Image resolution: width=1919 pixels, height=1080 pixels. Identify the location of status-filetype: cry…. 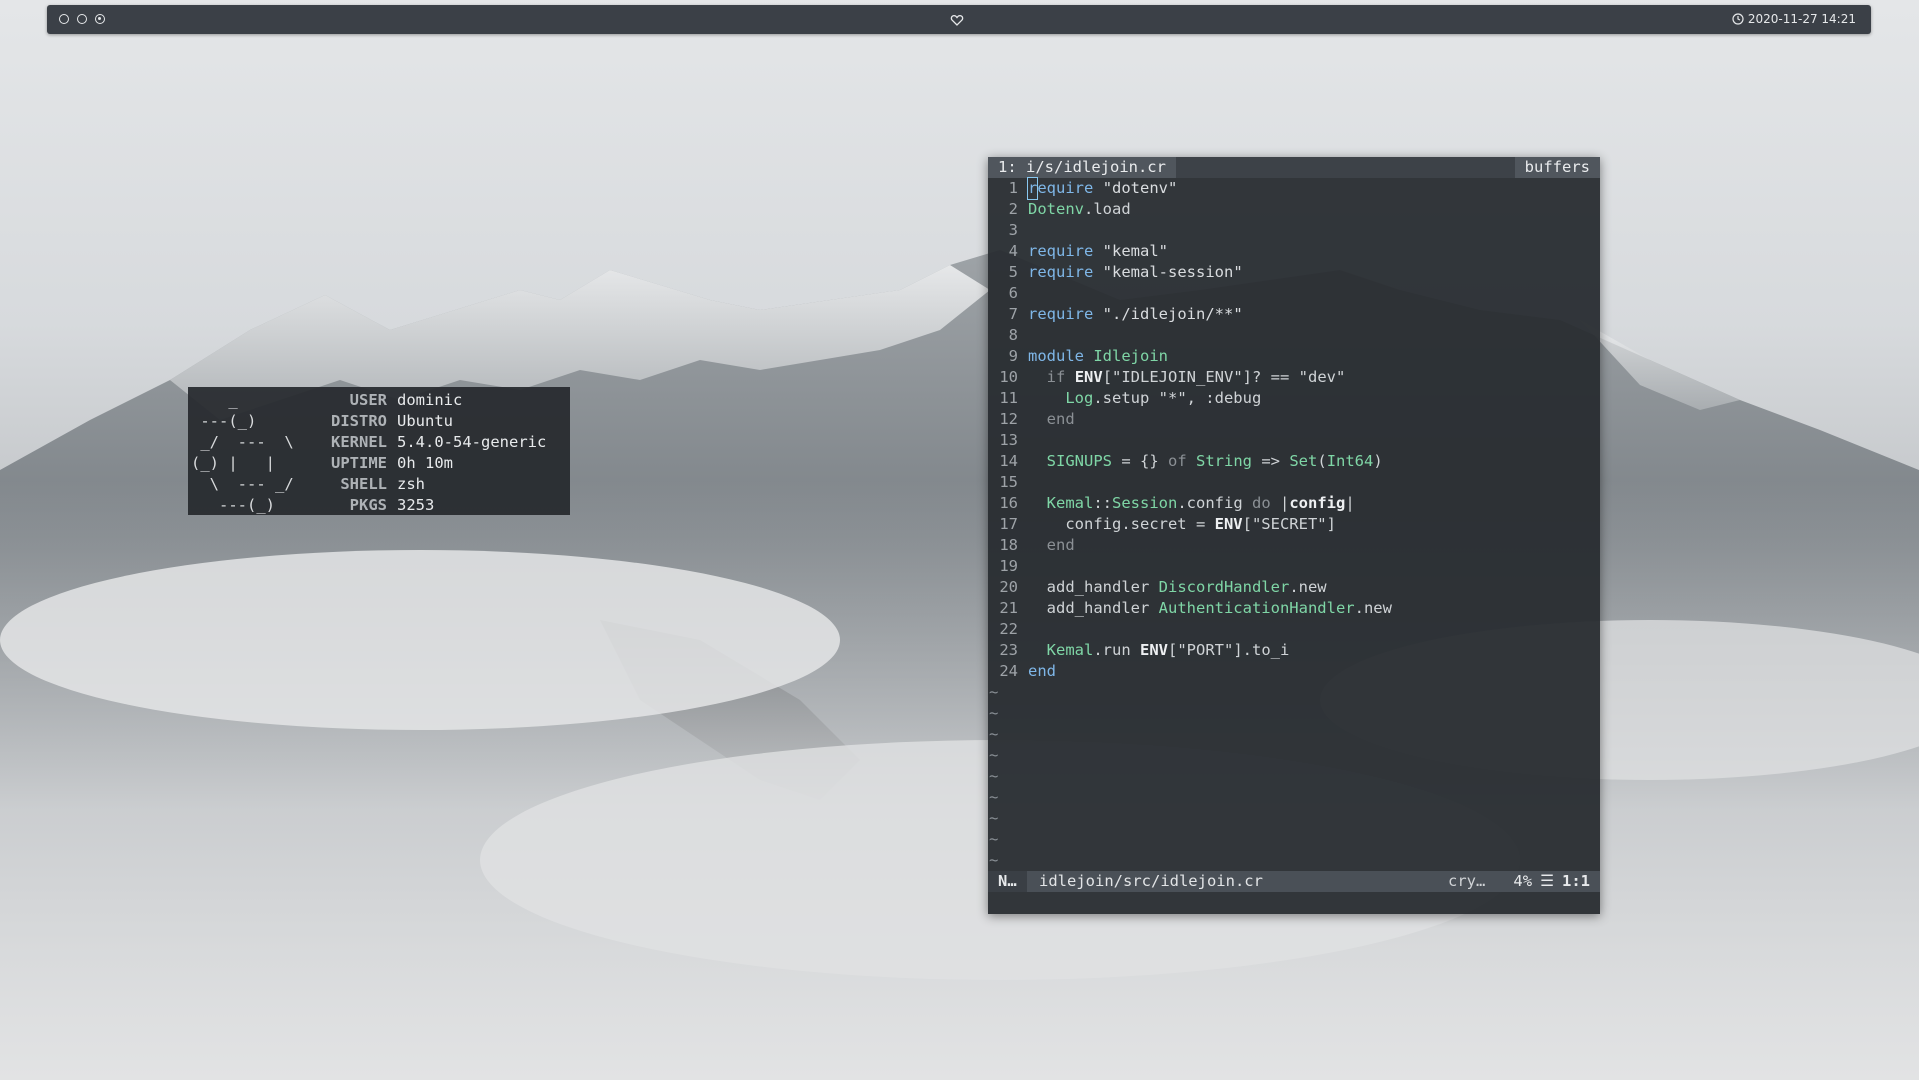
(1467, 881).